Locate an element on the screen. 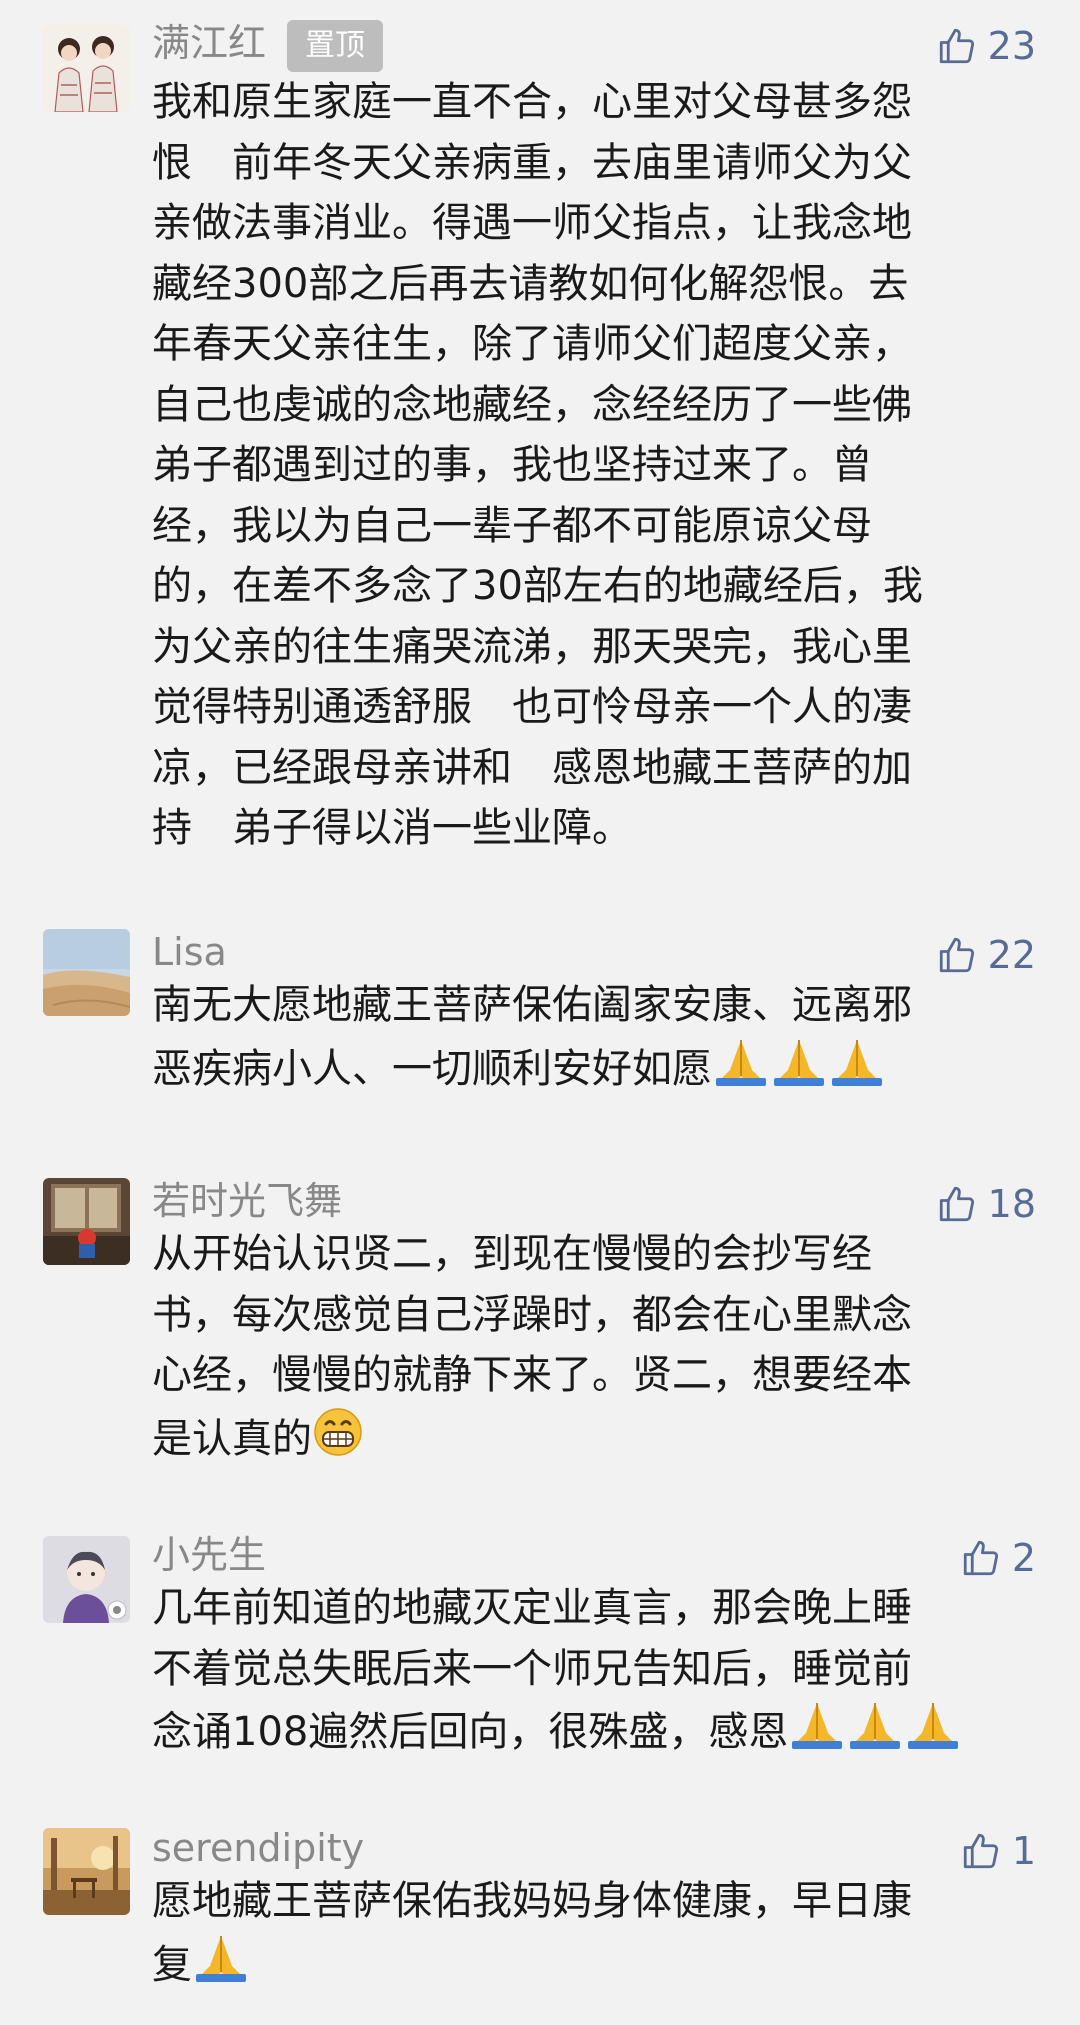 The image size is (1080, 2025). like-count: 1 is located at coordinates (1023, 1851).